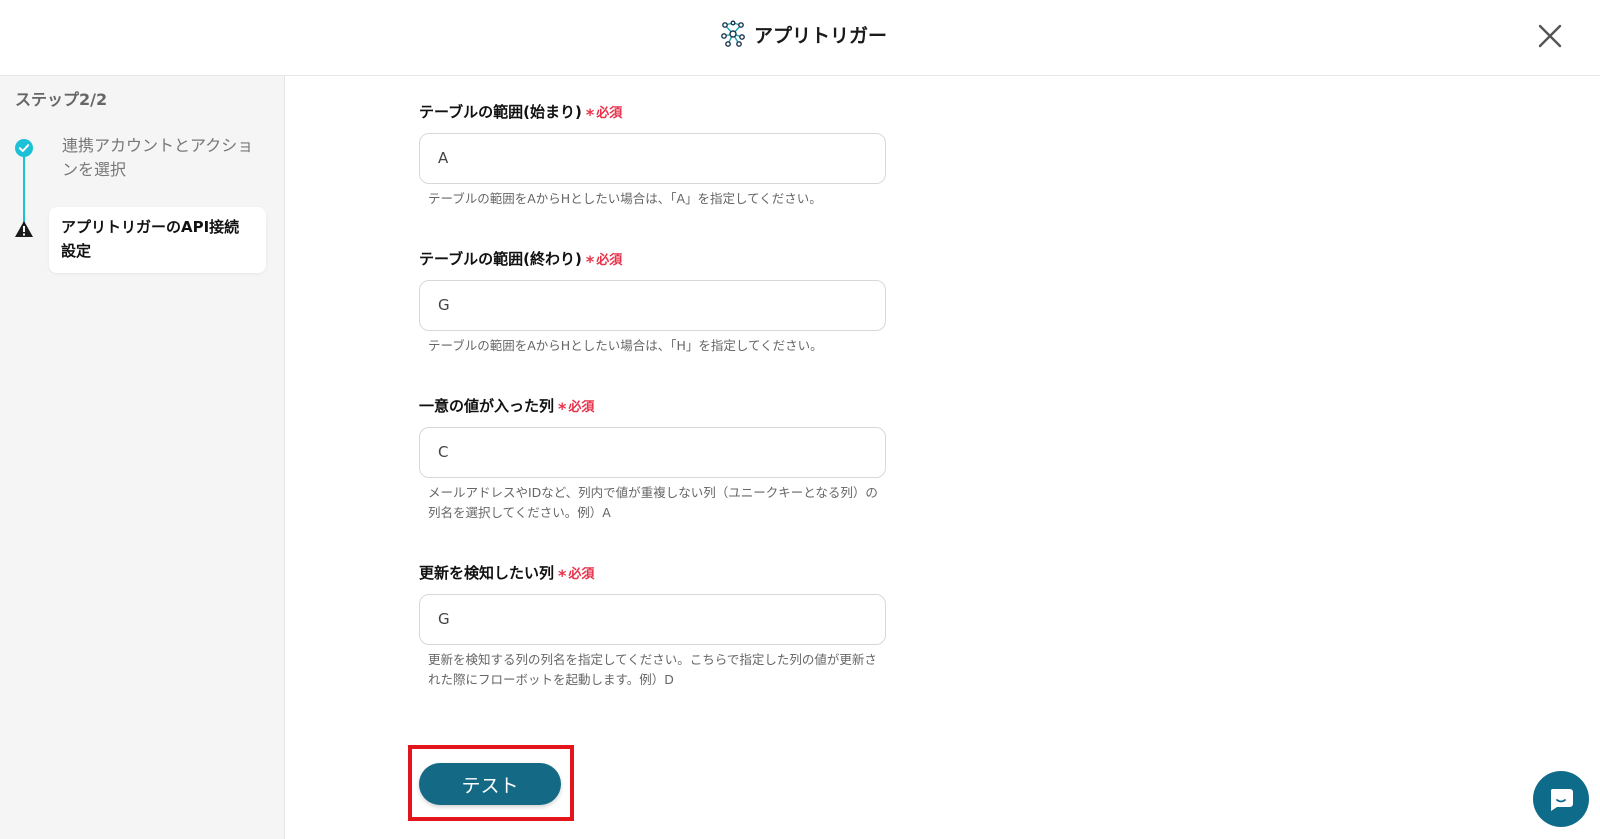  I want to click on unique-column-input: C, so click(652, 452).